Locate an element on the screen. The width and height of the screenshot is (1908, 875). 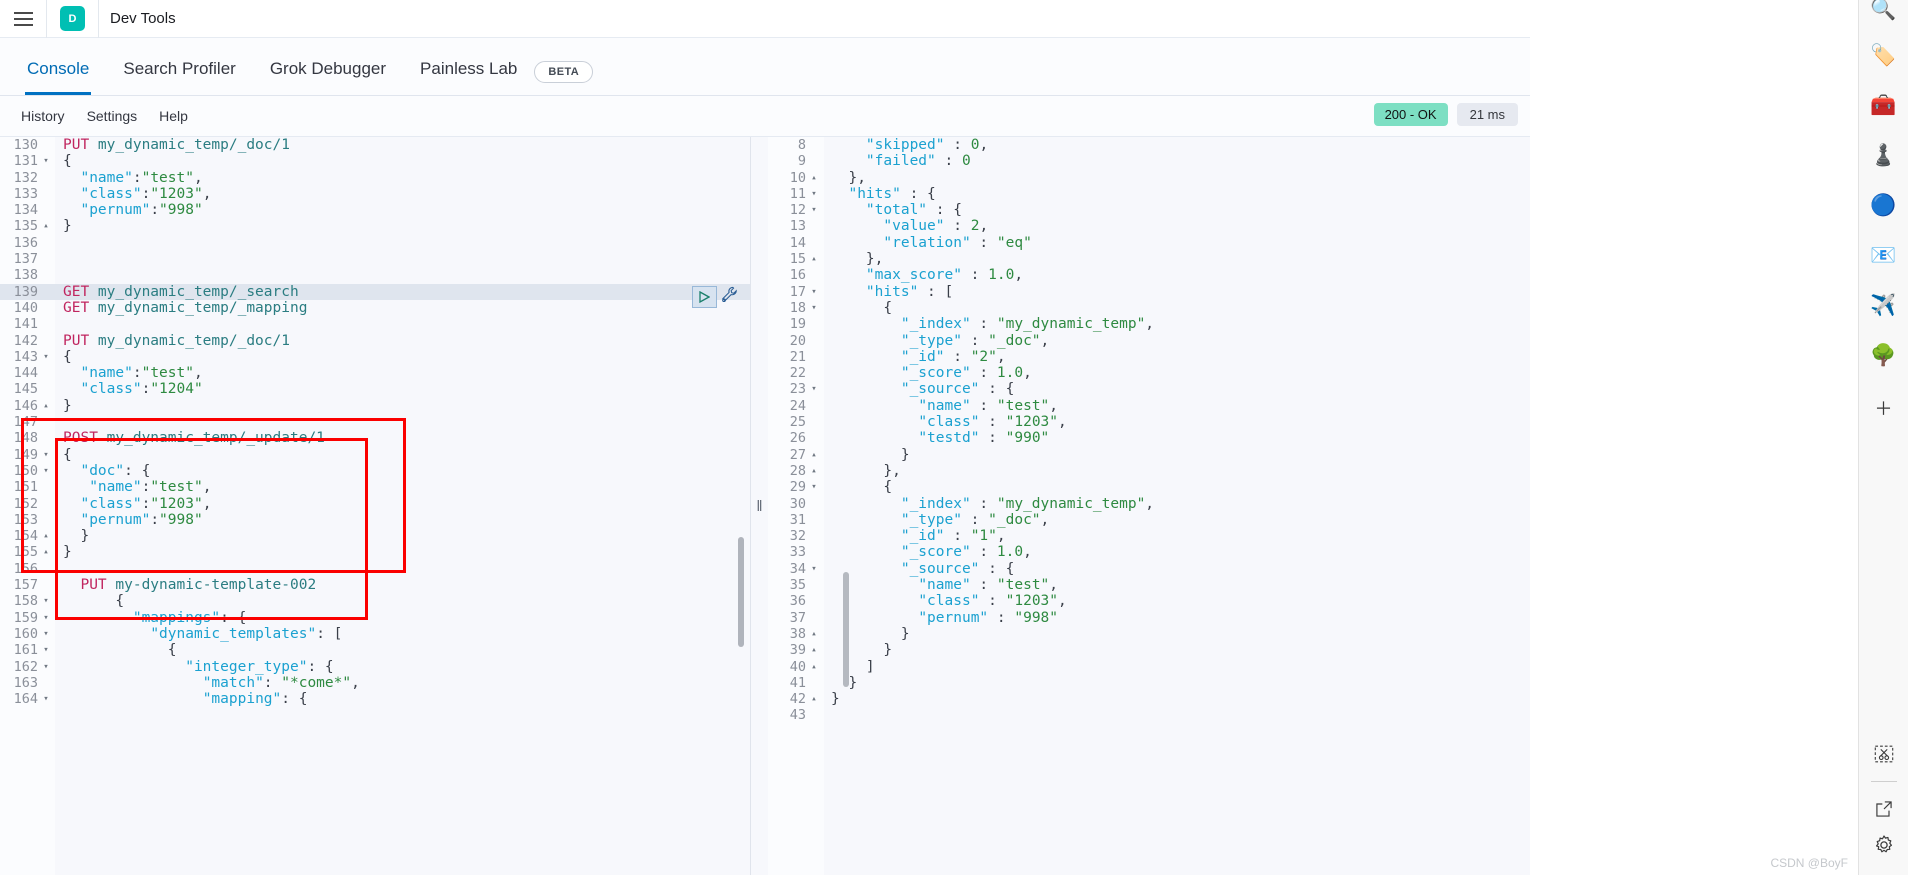
code-line: 43 is located at coordinates (1149, 715).